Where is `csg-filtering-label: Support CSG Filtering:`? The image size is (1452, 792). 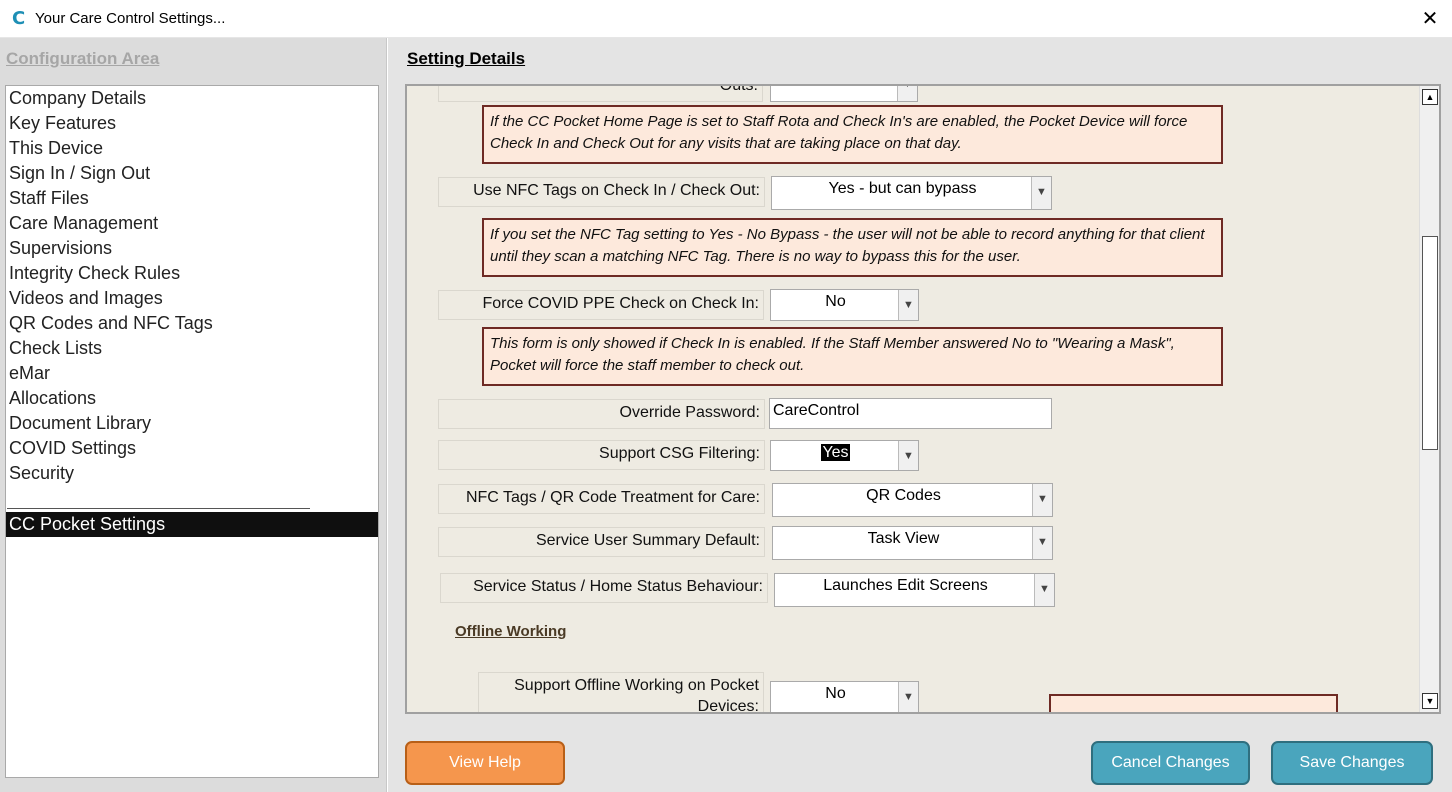
csg-filtering-label: Support CSG Filtering: is located at coordinates (601, 455).